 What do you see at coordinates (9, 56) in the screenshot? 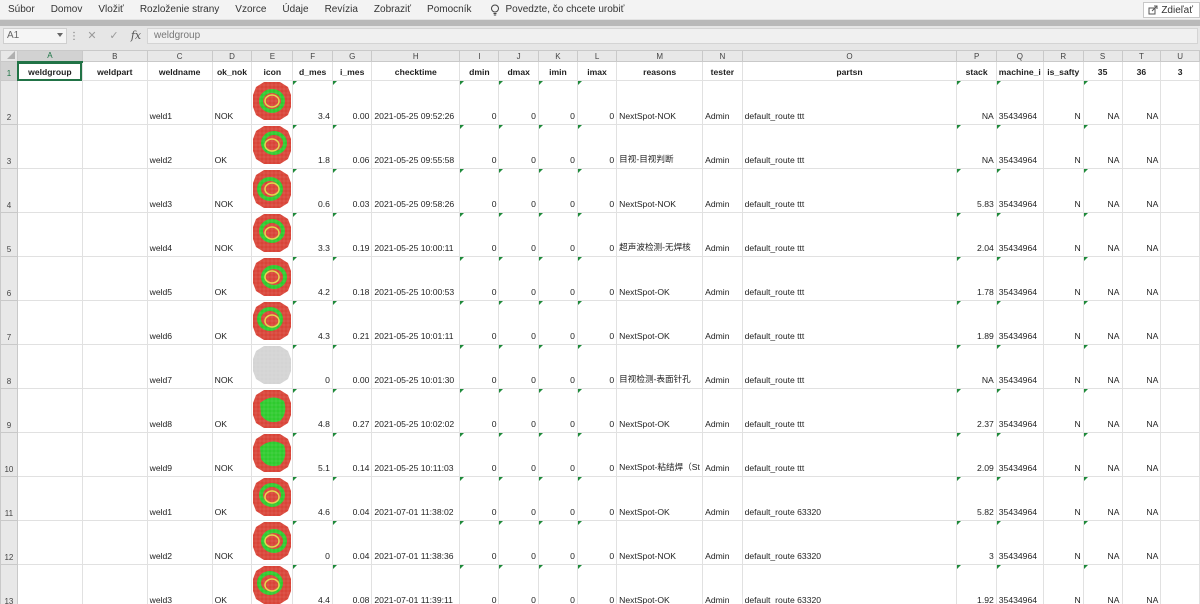
I see `select-all-corner` at bounding box center [9, 56].